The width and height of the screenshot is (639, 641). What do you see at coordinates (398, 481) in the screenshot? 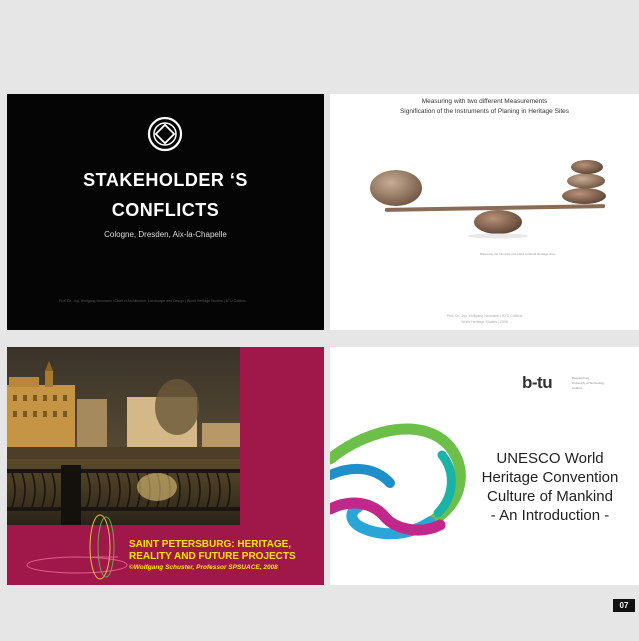
I see `colorful-ribbon-loop-icon` at bounding box center [398, 481].